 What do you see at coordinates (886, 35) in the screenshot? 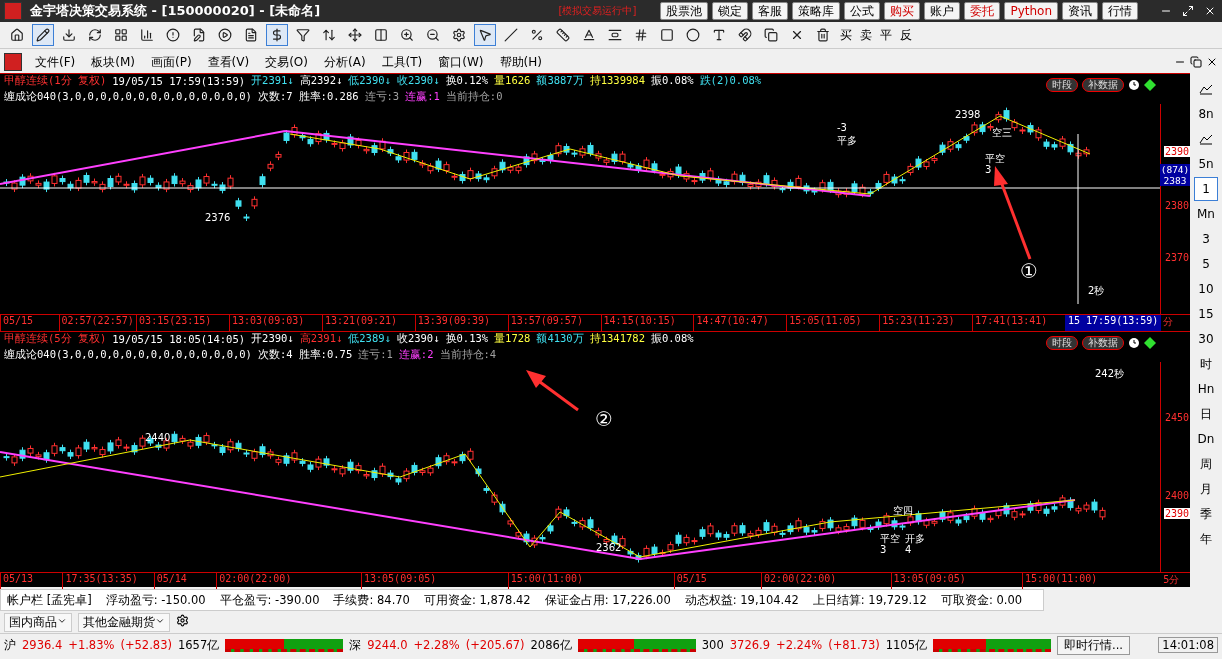
I see `trade-button: 平` at bounding box center [886, 35].